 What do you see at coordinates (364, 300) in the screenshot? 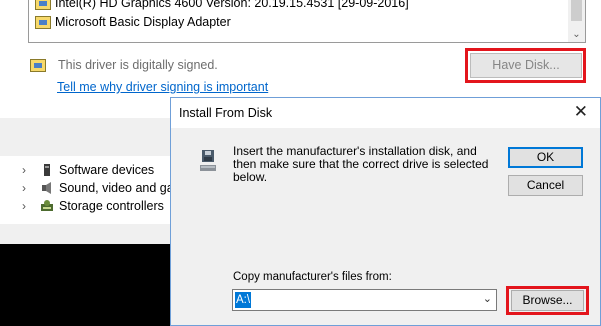
I see `path-combobox: A:\ ⌄` at bounding box center [364, 300].